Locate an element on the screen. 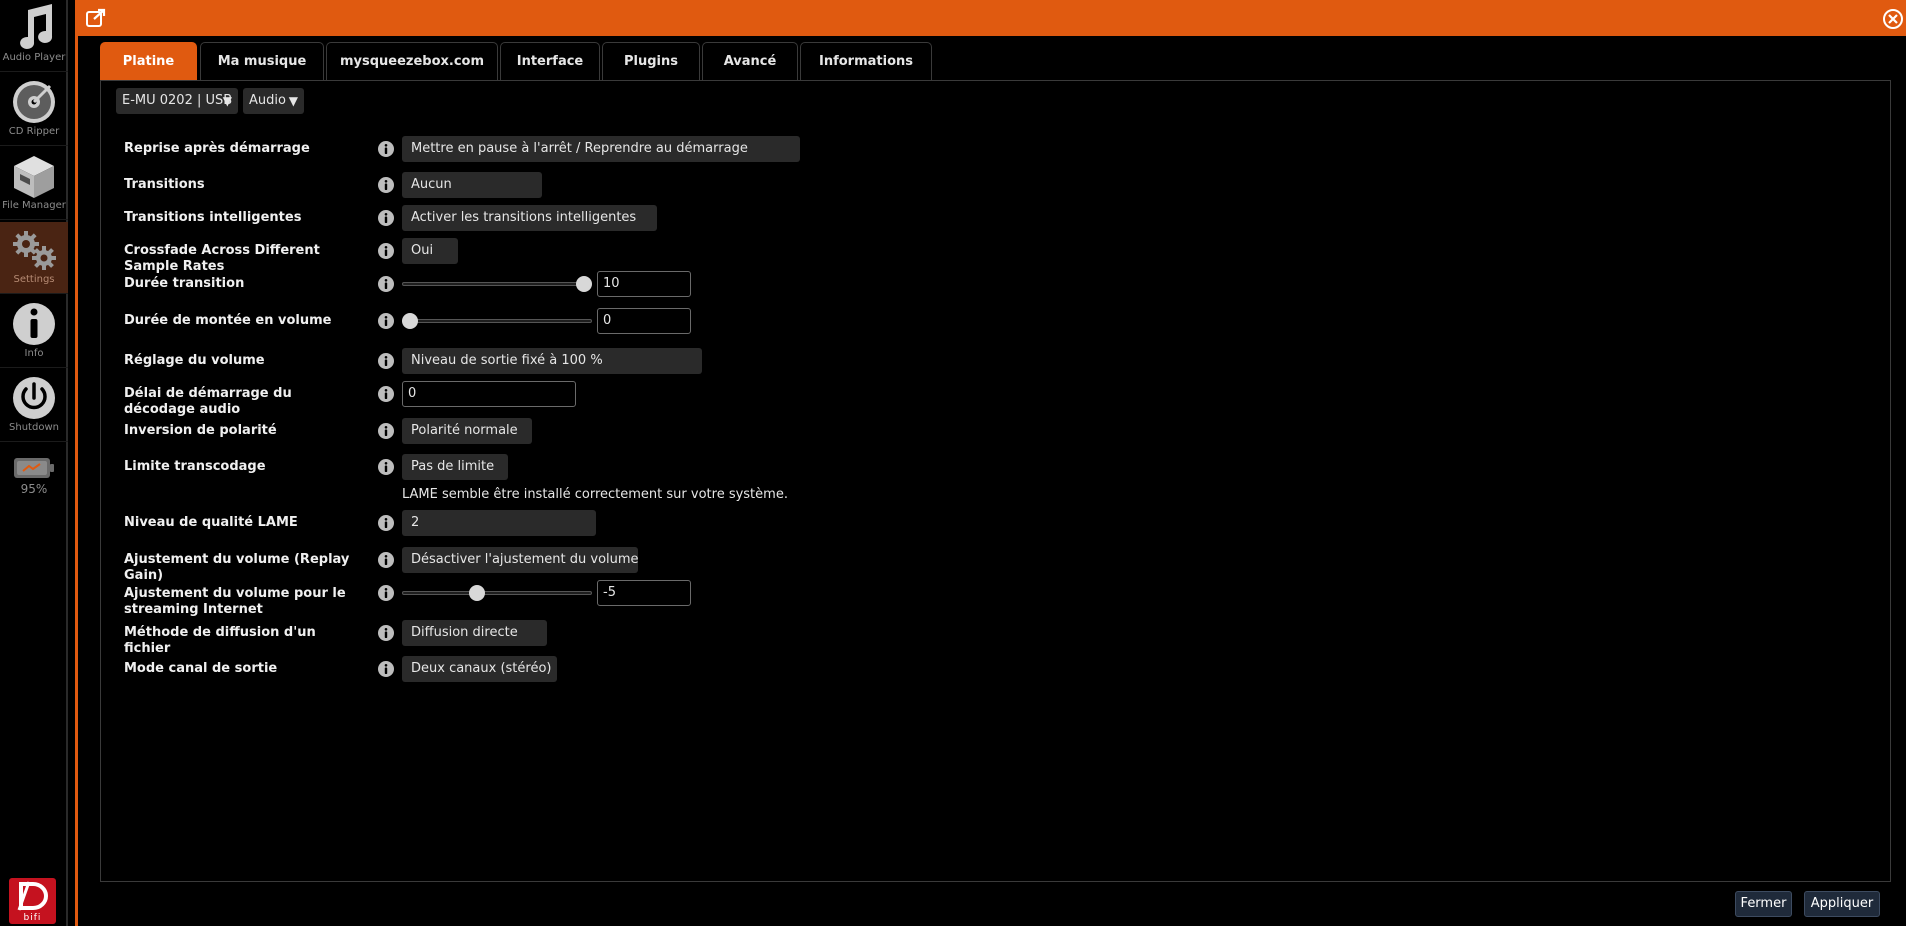 This screenshot has height=926, width=1906. label-channel-mode: Mode canal de sortie is located at coordinates (201, 668).